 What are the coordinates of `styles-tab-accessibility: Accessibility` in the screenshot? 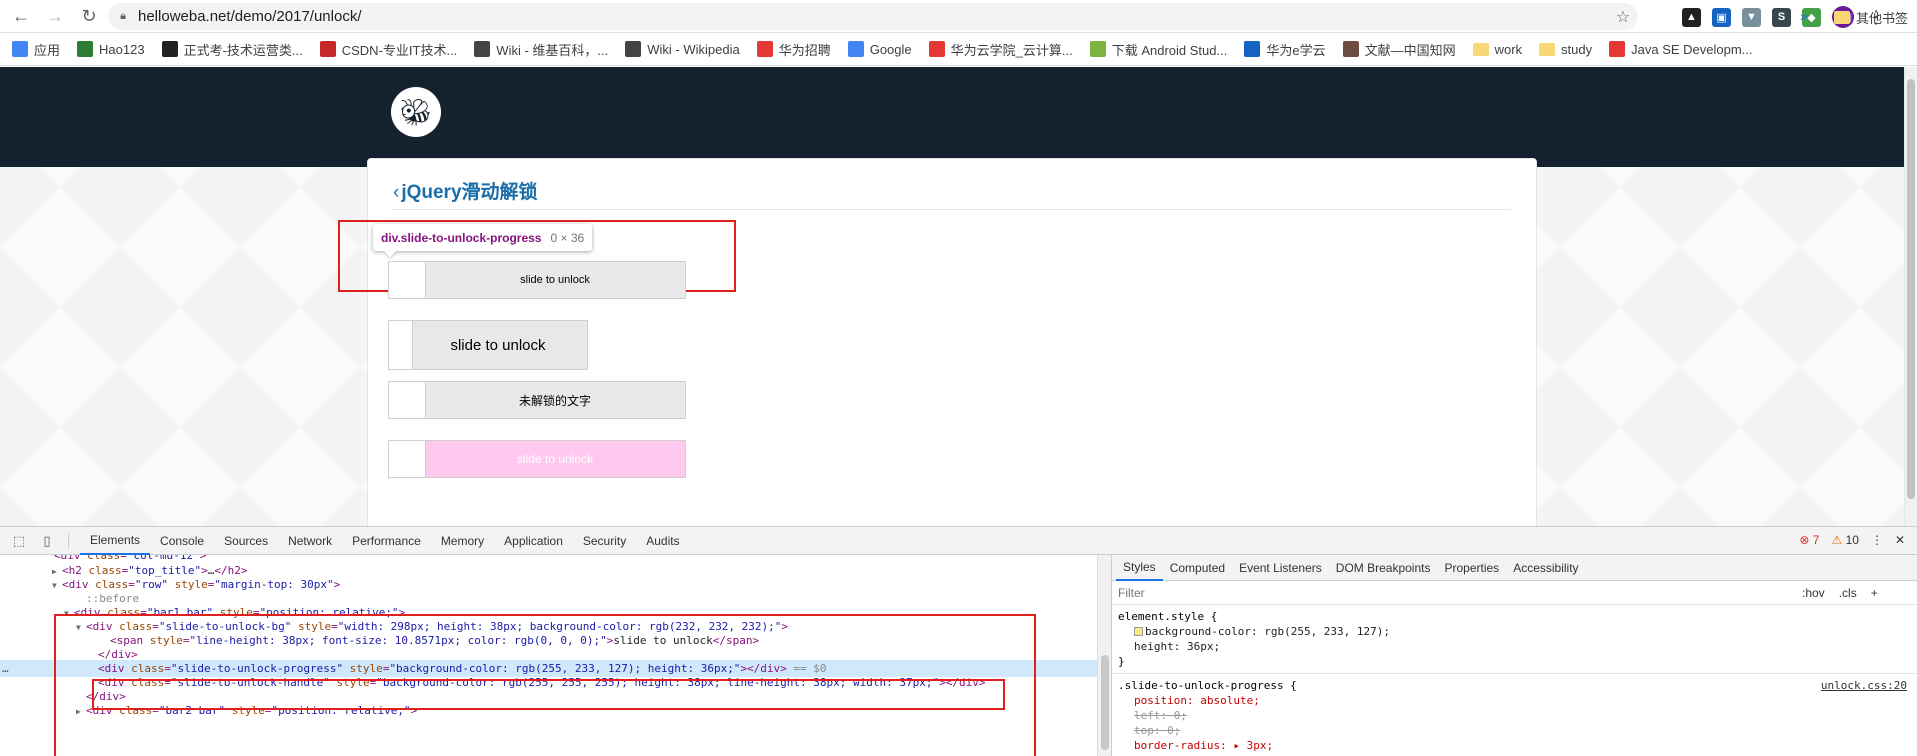 It's located at (1545, 568).